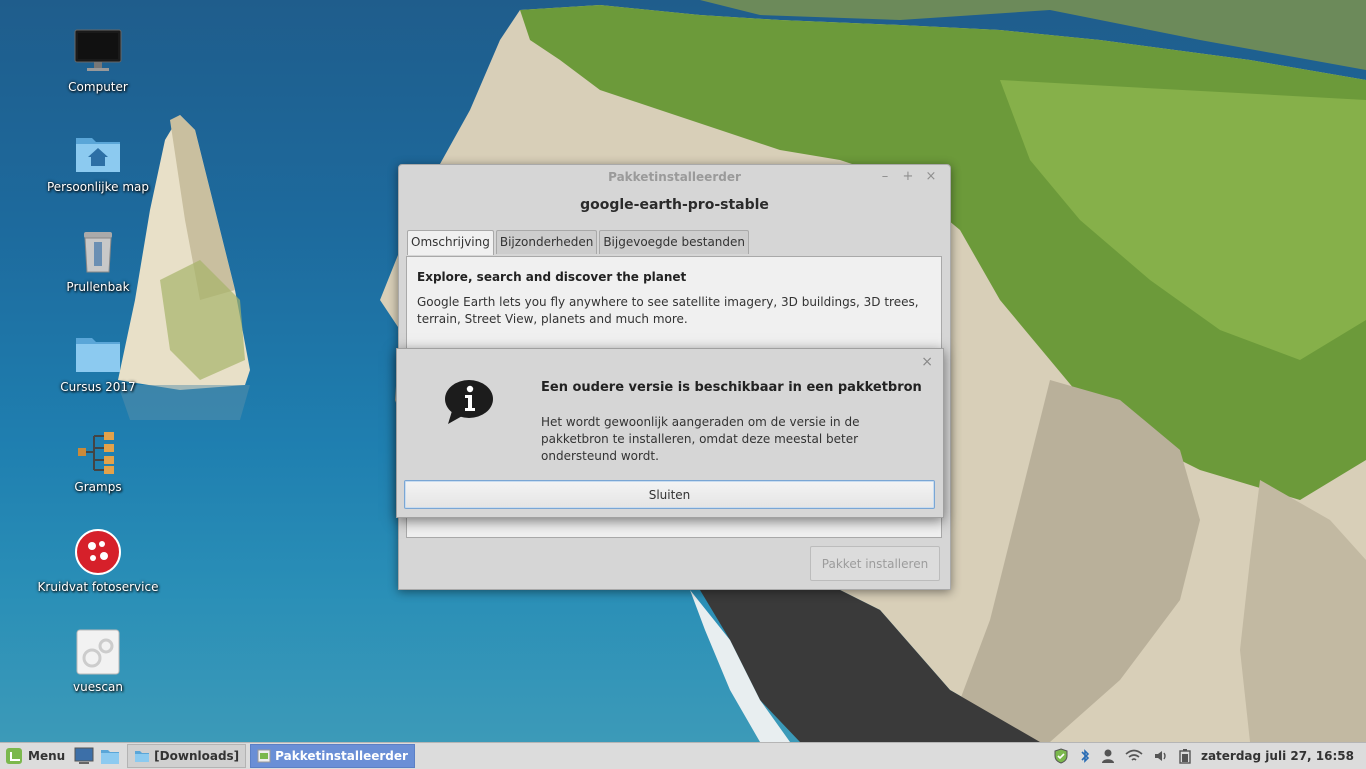  Describe the element at coordinates (98, 52) in the screenshot. I see `computer-icon` at that location.